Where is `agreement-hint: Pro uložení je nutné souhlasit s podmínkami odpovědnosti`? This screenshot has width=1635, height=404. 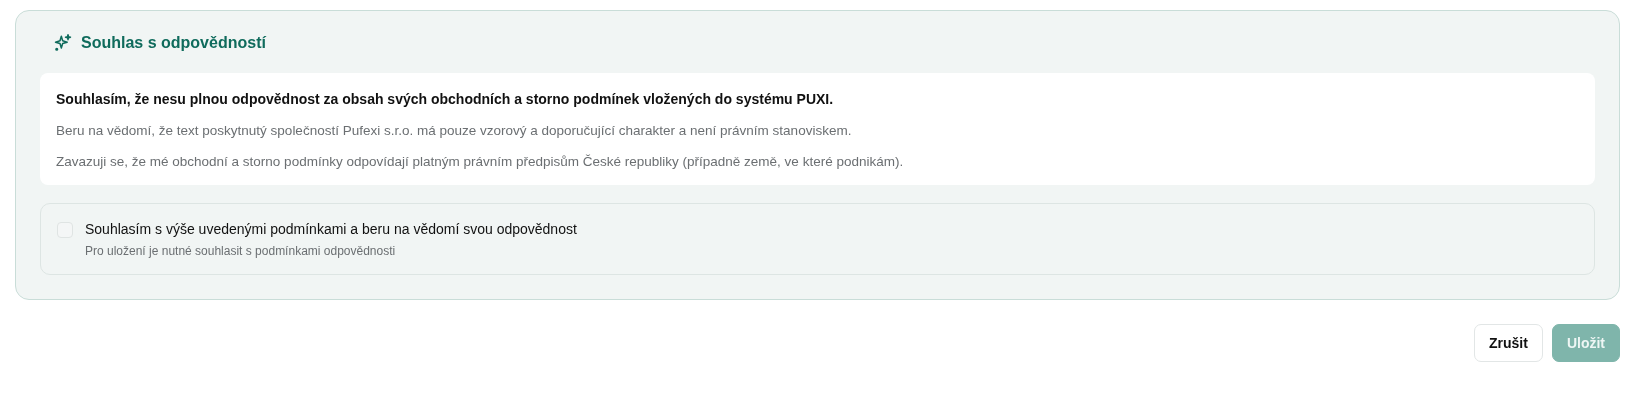 agreement-hint: Pro uložení je nutné souhlasit s podmínkami odpovědnosti is located at coordinates (241, 251).